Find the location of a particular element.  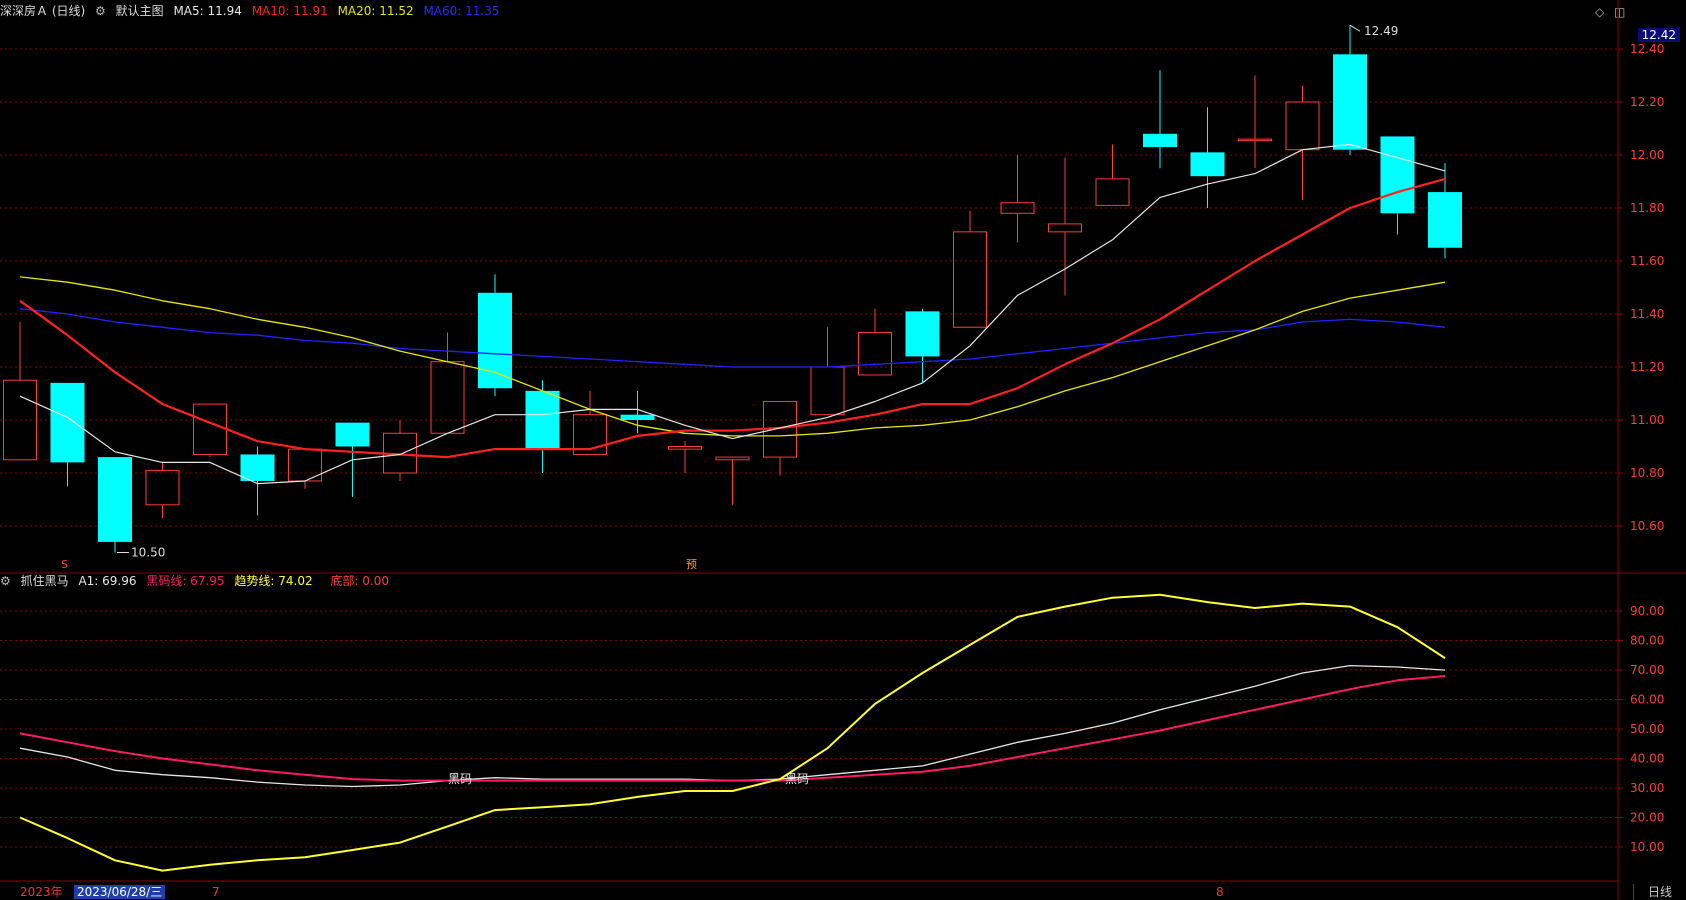

price-tick-label: 11.60 is located at coordinates (1647, 261).